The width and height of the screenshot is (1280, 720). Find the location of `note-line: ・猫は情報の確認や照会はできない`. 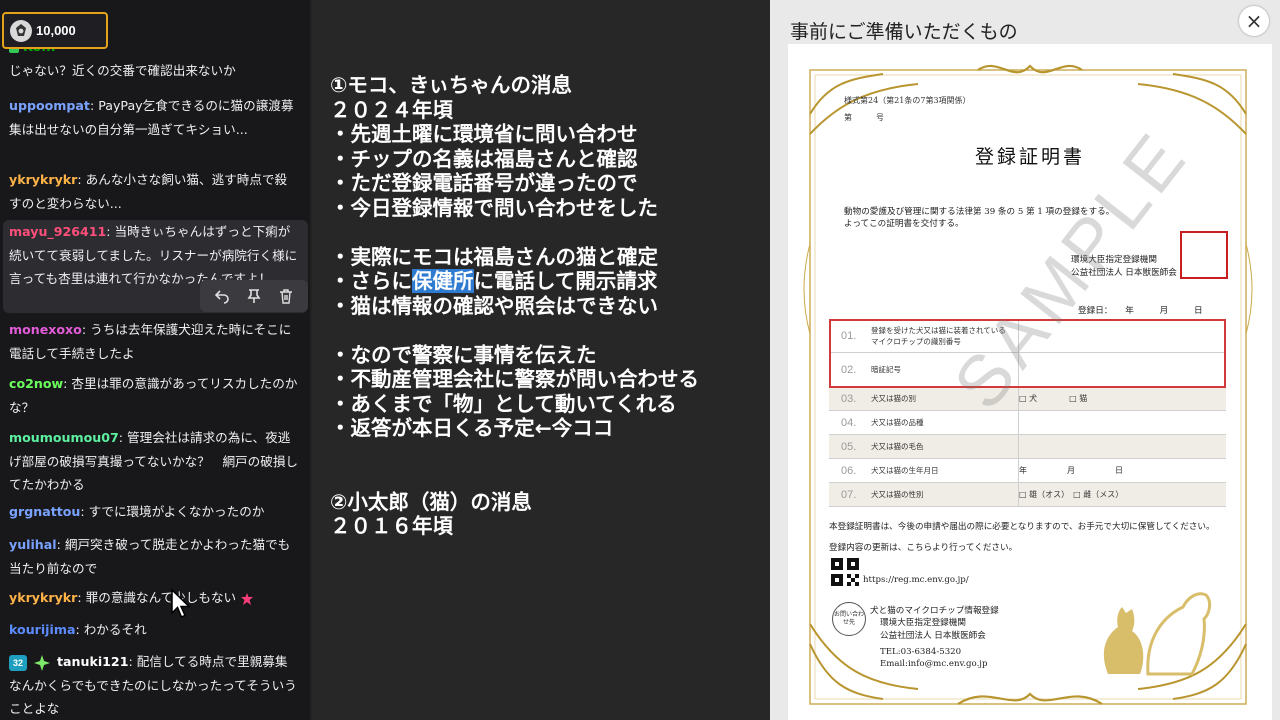

note-line: ・猫は情報の確認や照会はできない is located at coordinates (494, 305).